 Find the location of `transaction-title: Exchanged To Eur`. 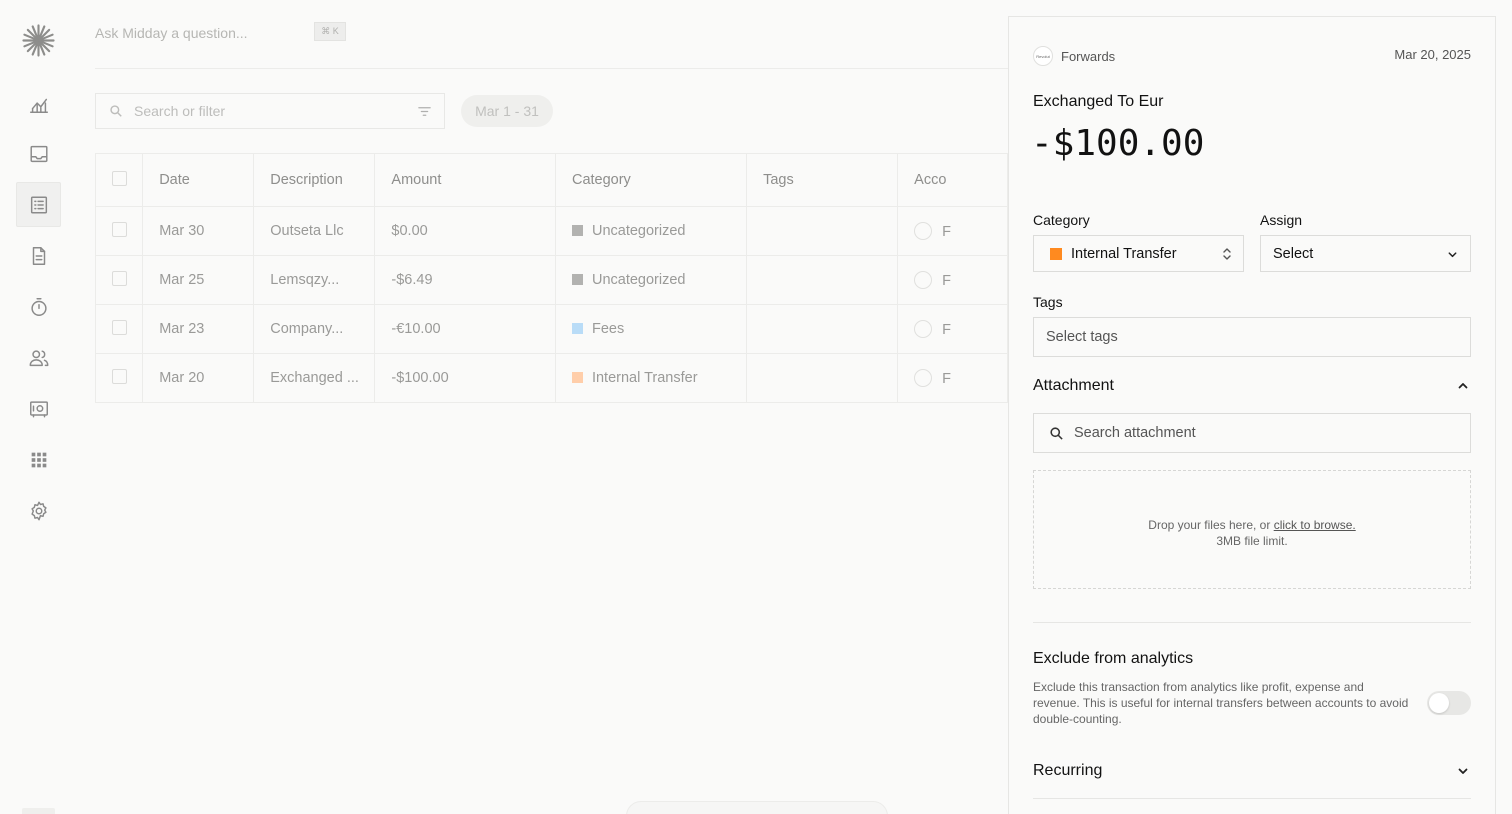

transaction-title: Exchanged To Eur is located at coordinates (1098, 101).